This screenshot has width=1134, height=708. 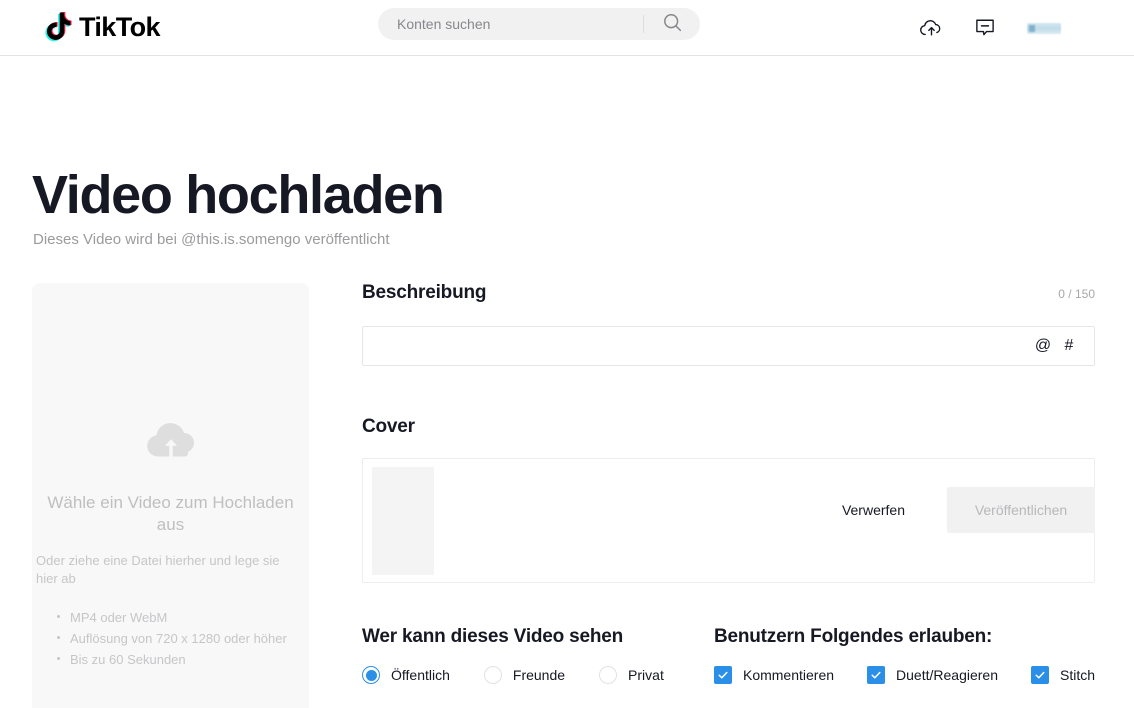 I want to click on search-input, so click(x=510, y=24).